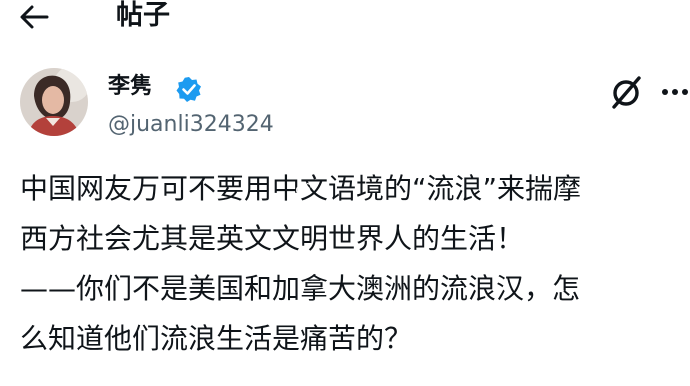 The width and height of the screenshot is (690, 386). I want to click on avatar-photo, so click(54, 102).